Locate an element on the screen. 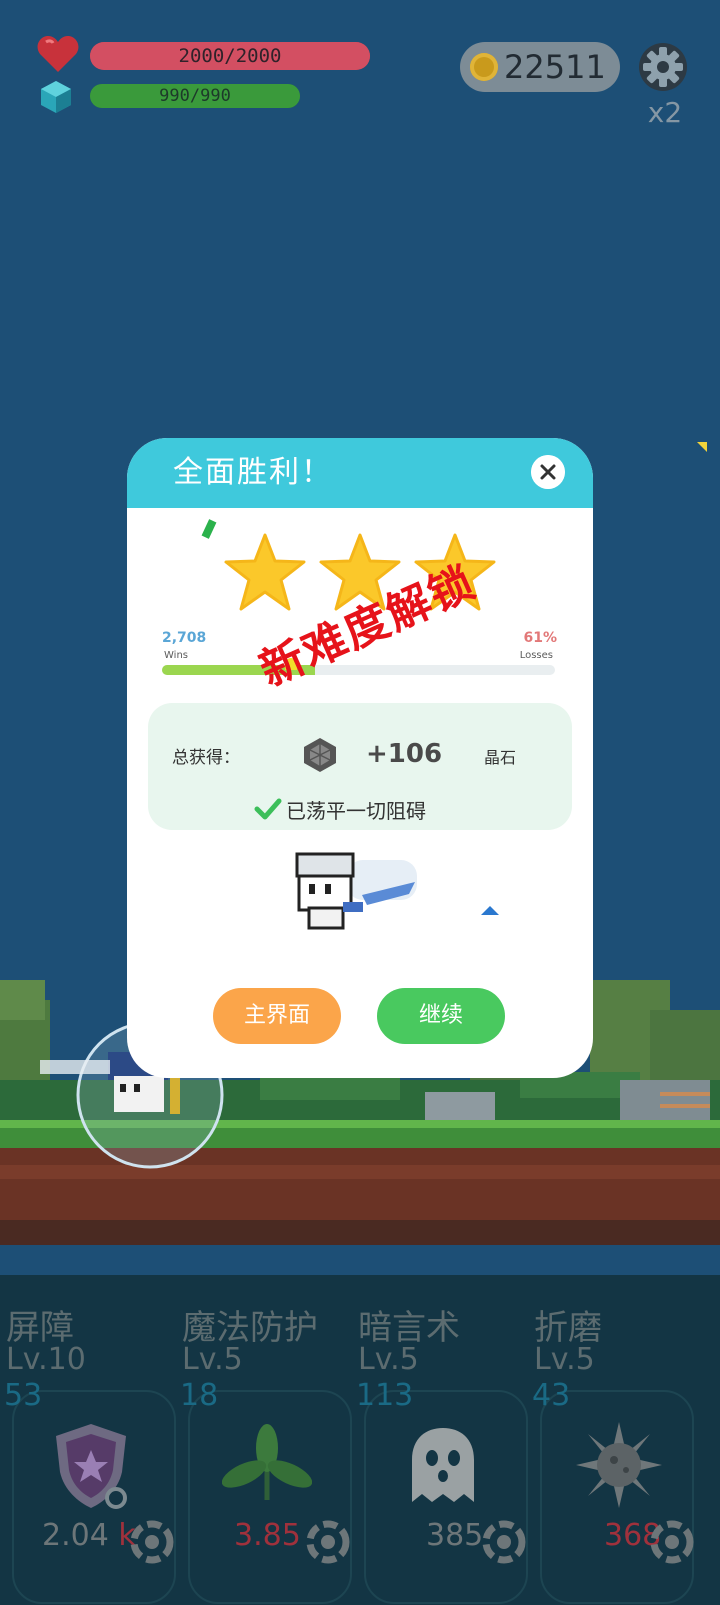  skill-slot-barrier: 屏障 Lv.10 53 2.04 k is located at coordinates (88, 1447).